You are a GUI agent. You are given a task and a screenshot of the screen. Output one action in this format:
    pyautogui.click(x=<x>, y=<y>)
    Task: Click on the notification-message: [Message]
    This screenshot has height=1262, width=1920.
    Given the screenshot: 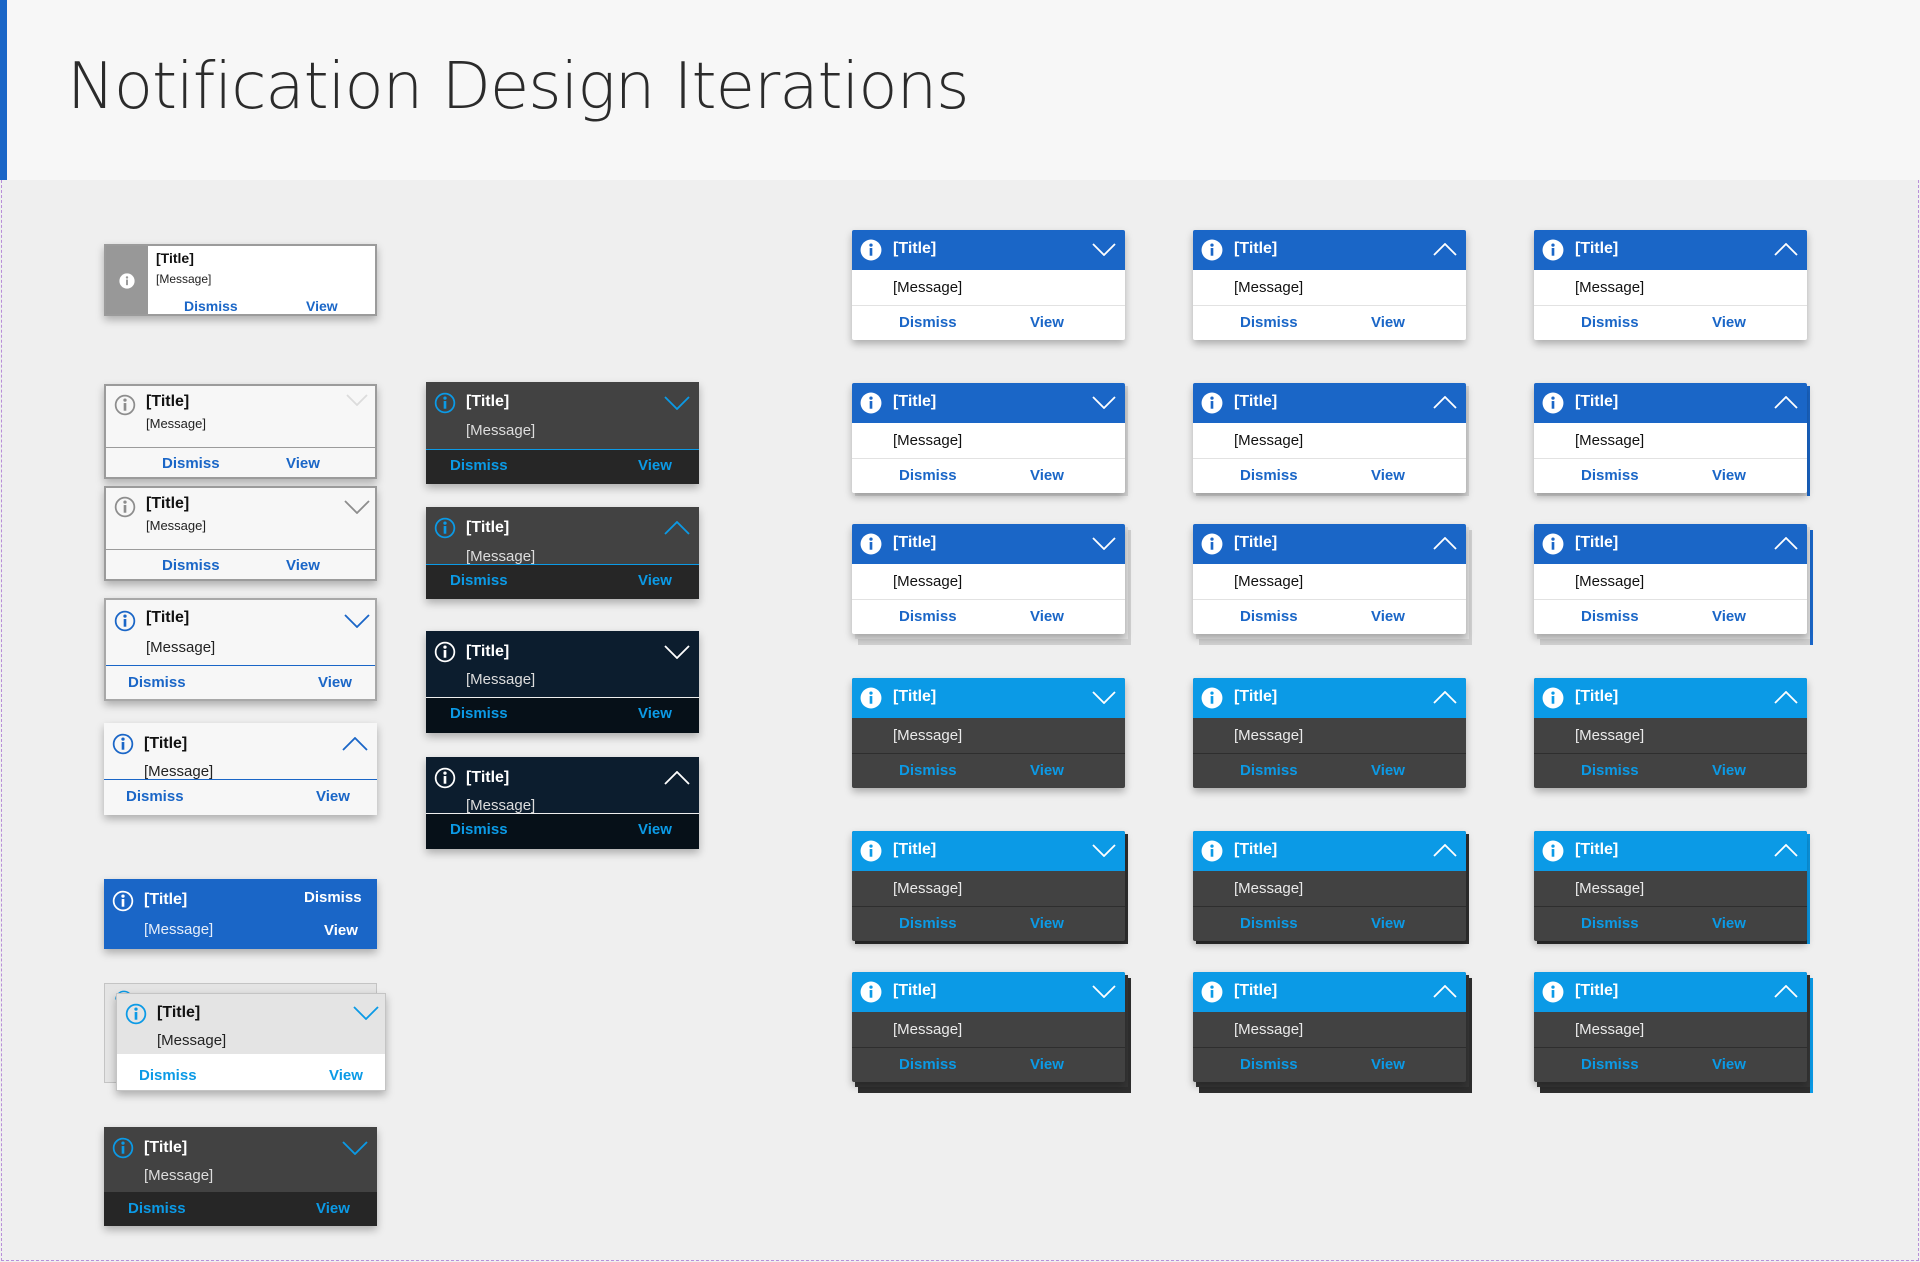 What is the action you would take?
    pyautogui.click(x=1610, y=1029)
    